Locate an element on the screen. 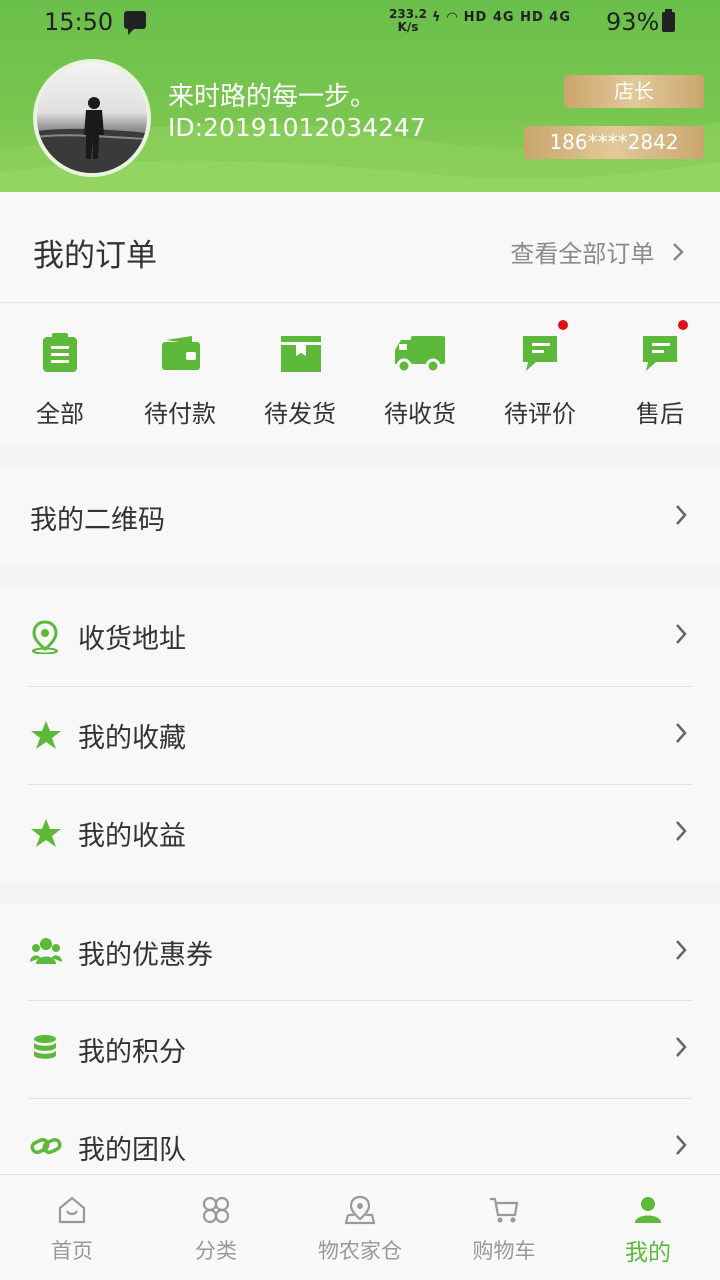 The image size is (720, 1280). menu-item-label: 我的收益 is located at coordinates (132, 836).